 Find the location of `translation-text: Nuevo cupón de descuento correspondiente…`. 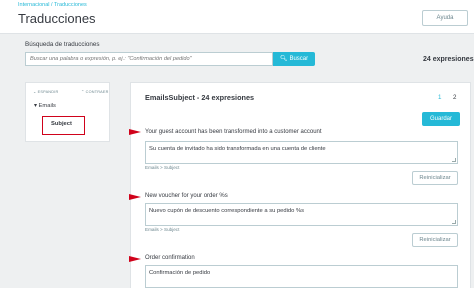

translation-text: Nuevo cupón de descuento correspondiente… is located at coordinates (227, 211).